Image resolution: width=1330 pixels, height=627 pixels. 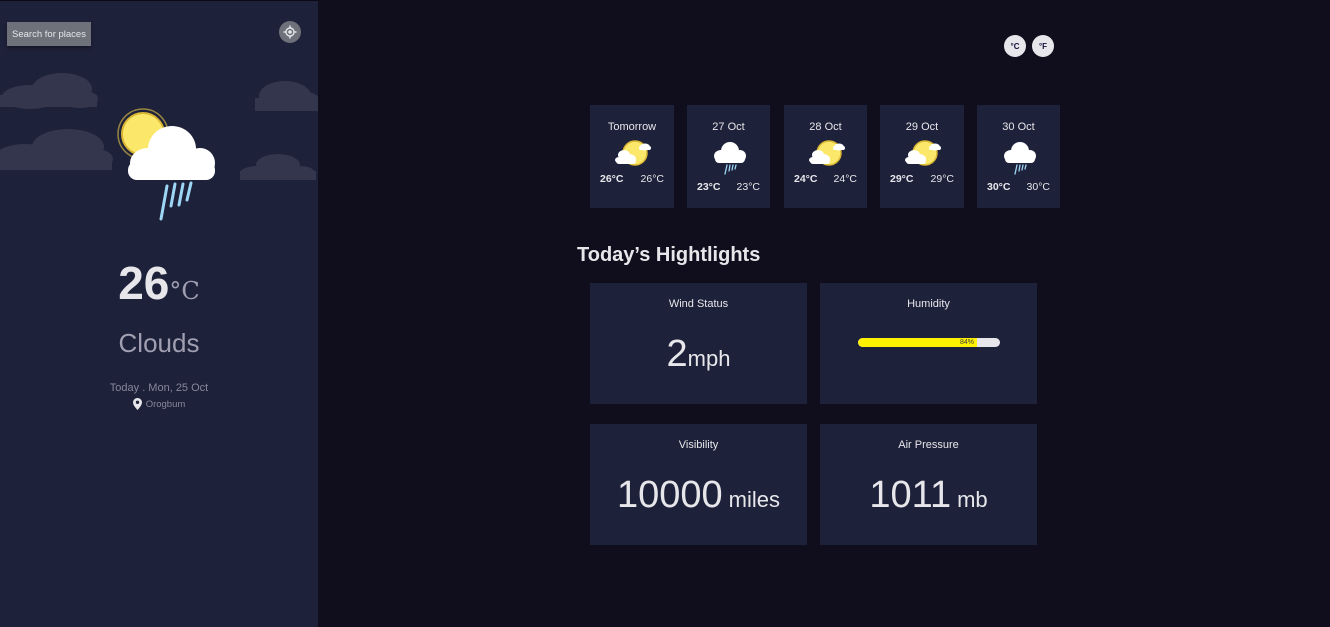 What do you see at coordinates (137, 404) in the screenshot?
I see `map-pin-icon` at bounding box center [137, 404].